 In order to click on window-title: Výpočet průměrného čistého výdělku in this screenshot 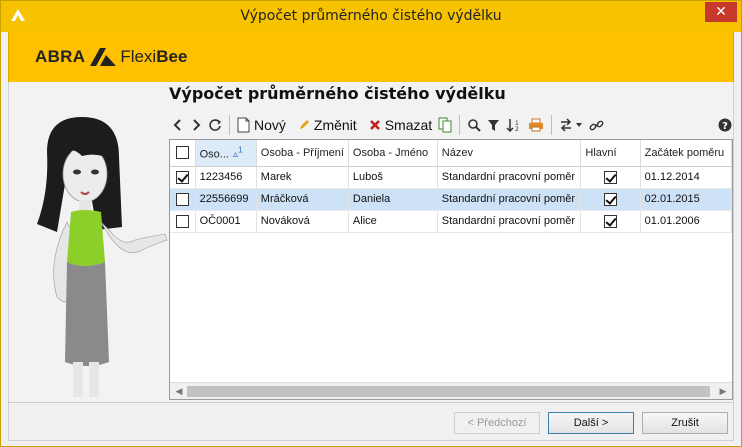, I will do `click(371, 16)`.